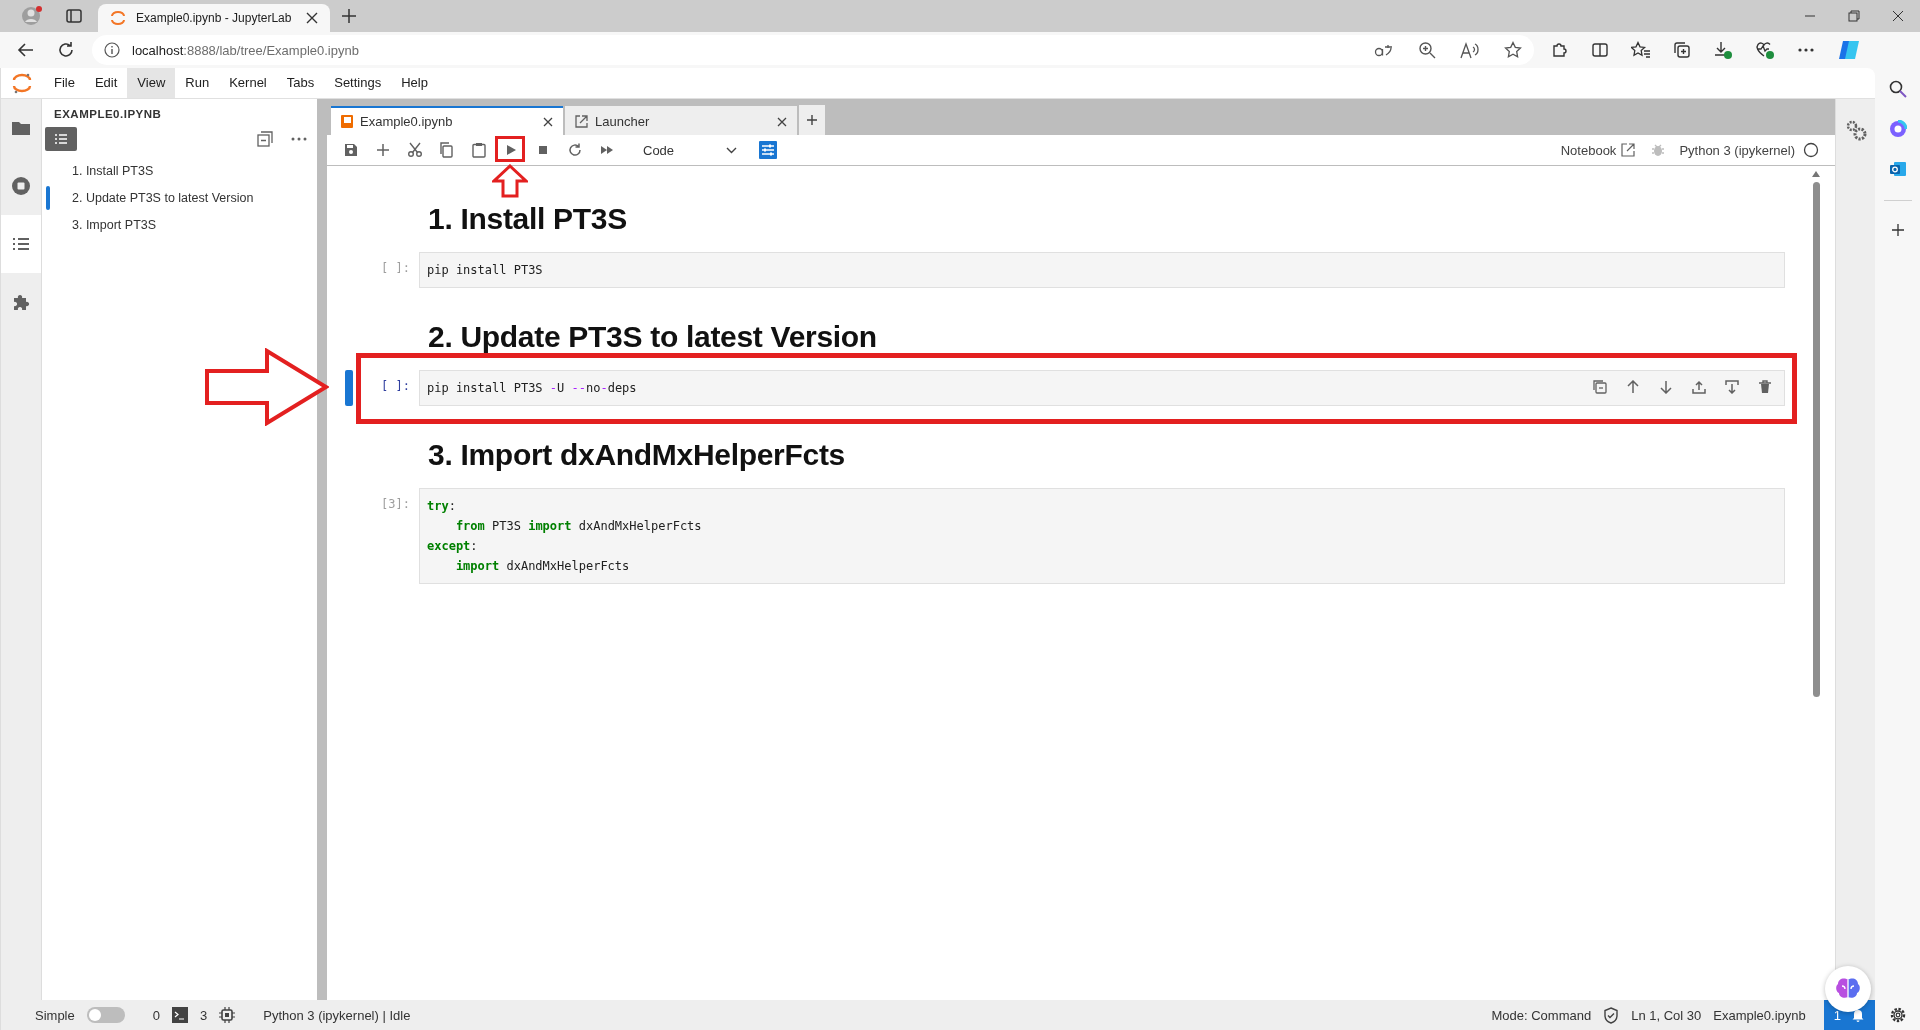 Image resolution: width=1920 pixels, height=1030 pixels. I want to click on star-icon, so click(1513, 50).